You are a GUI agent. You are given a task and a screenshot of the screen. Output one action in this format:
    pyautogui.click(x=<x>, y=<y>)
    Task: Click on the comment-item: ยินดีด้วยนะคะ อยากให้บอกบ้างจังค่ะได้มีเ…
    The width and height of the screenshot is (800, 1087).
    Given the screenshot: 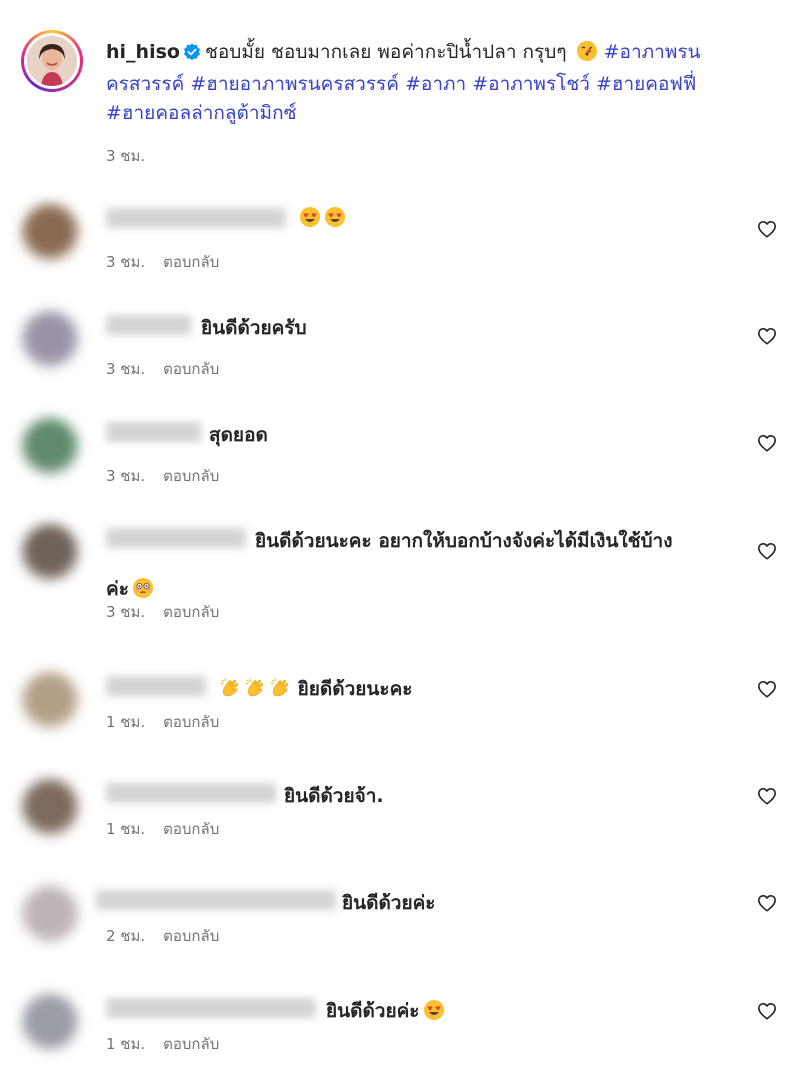 What is the action you would take?
    pyautogui.click(x=400, y=566)
    